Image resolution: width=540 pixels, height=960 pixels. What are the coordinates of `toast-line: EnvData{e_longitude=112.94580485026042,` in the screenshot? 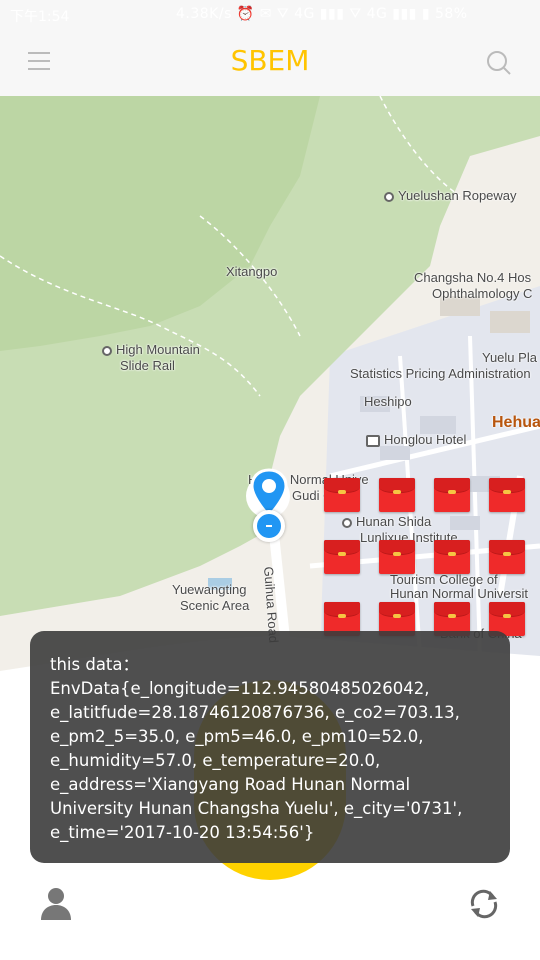 It's located at (240, 688).